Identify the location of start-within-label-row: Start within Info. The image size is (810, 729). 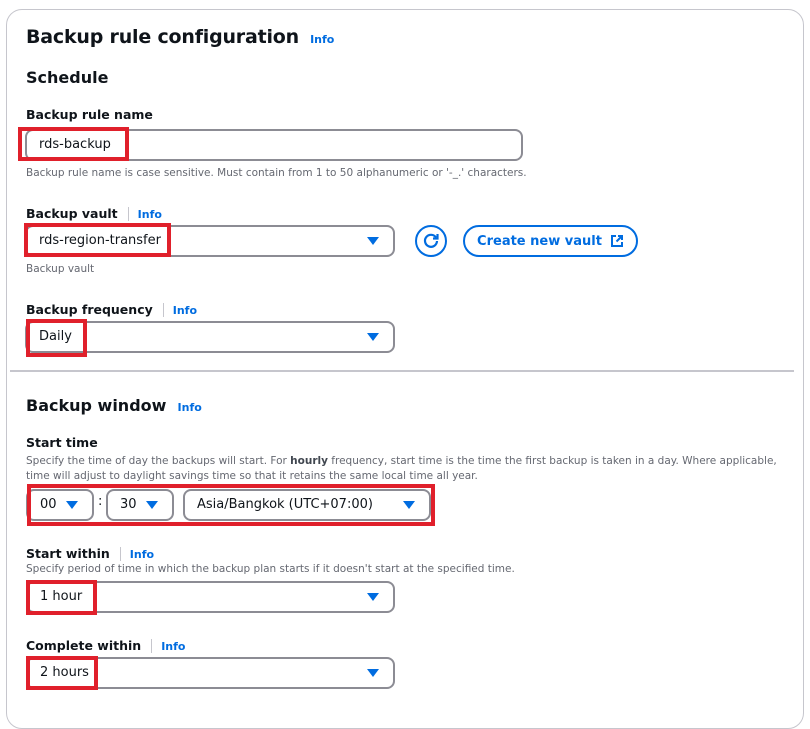
(90, 552).